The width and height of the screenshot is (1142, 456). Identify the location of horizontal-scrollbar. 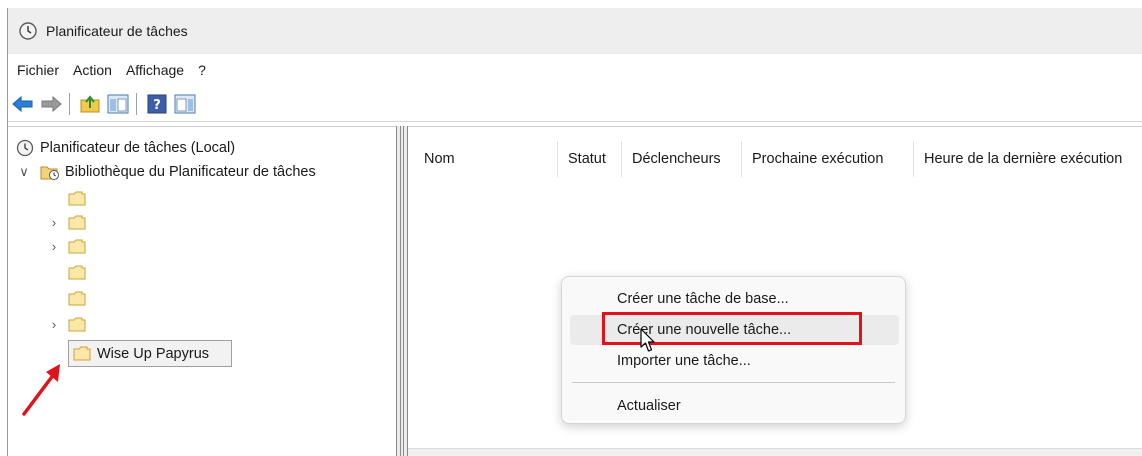
(775, 452).